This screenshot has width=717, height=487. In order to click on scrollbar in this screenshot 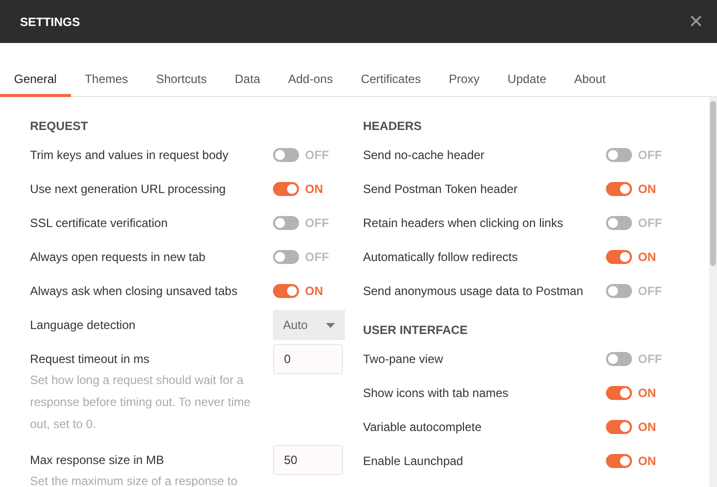, I will do `click(713, 292)`.